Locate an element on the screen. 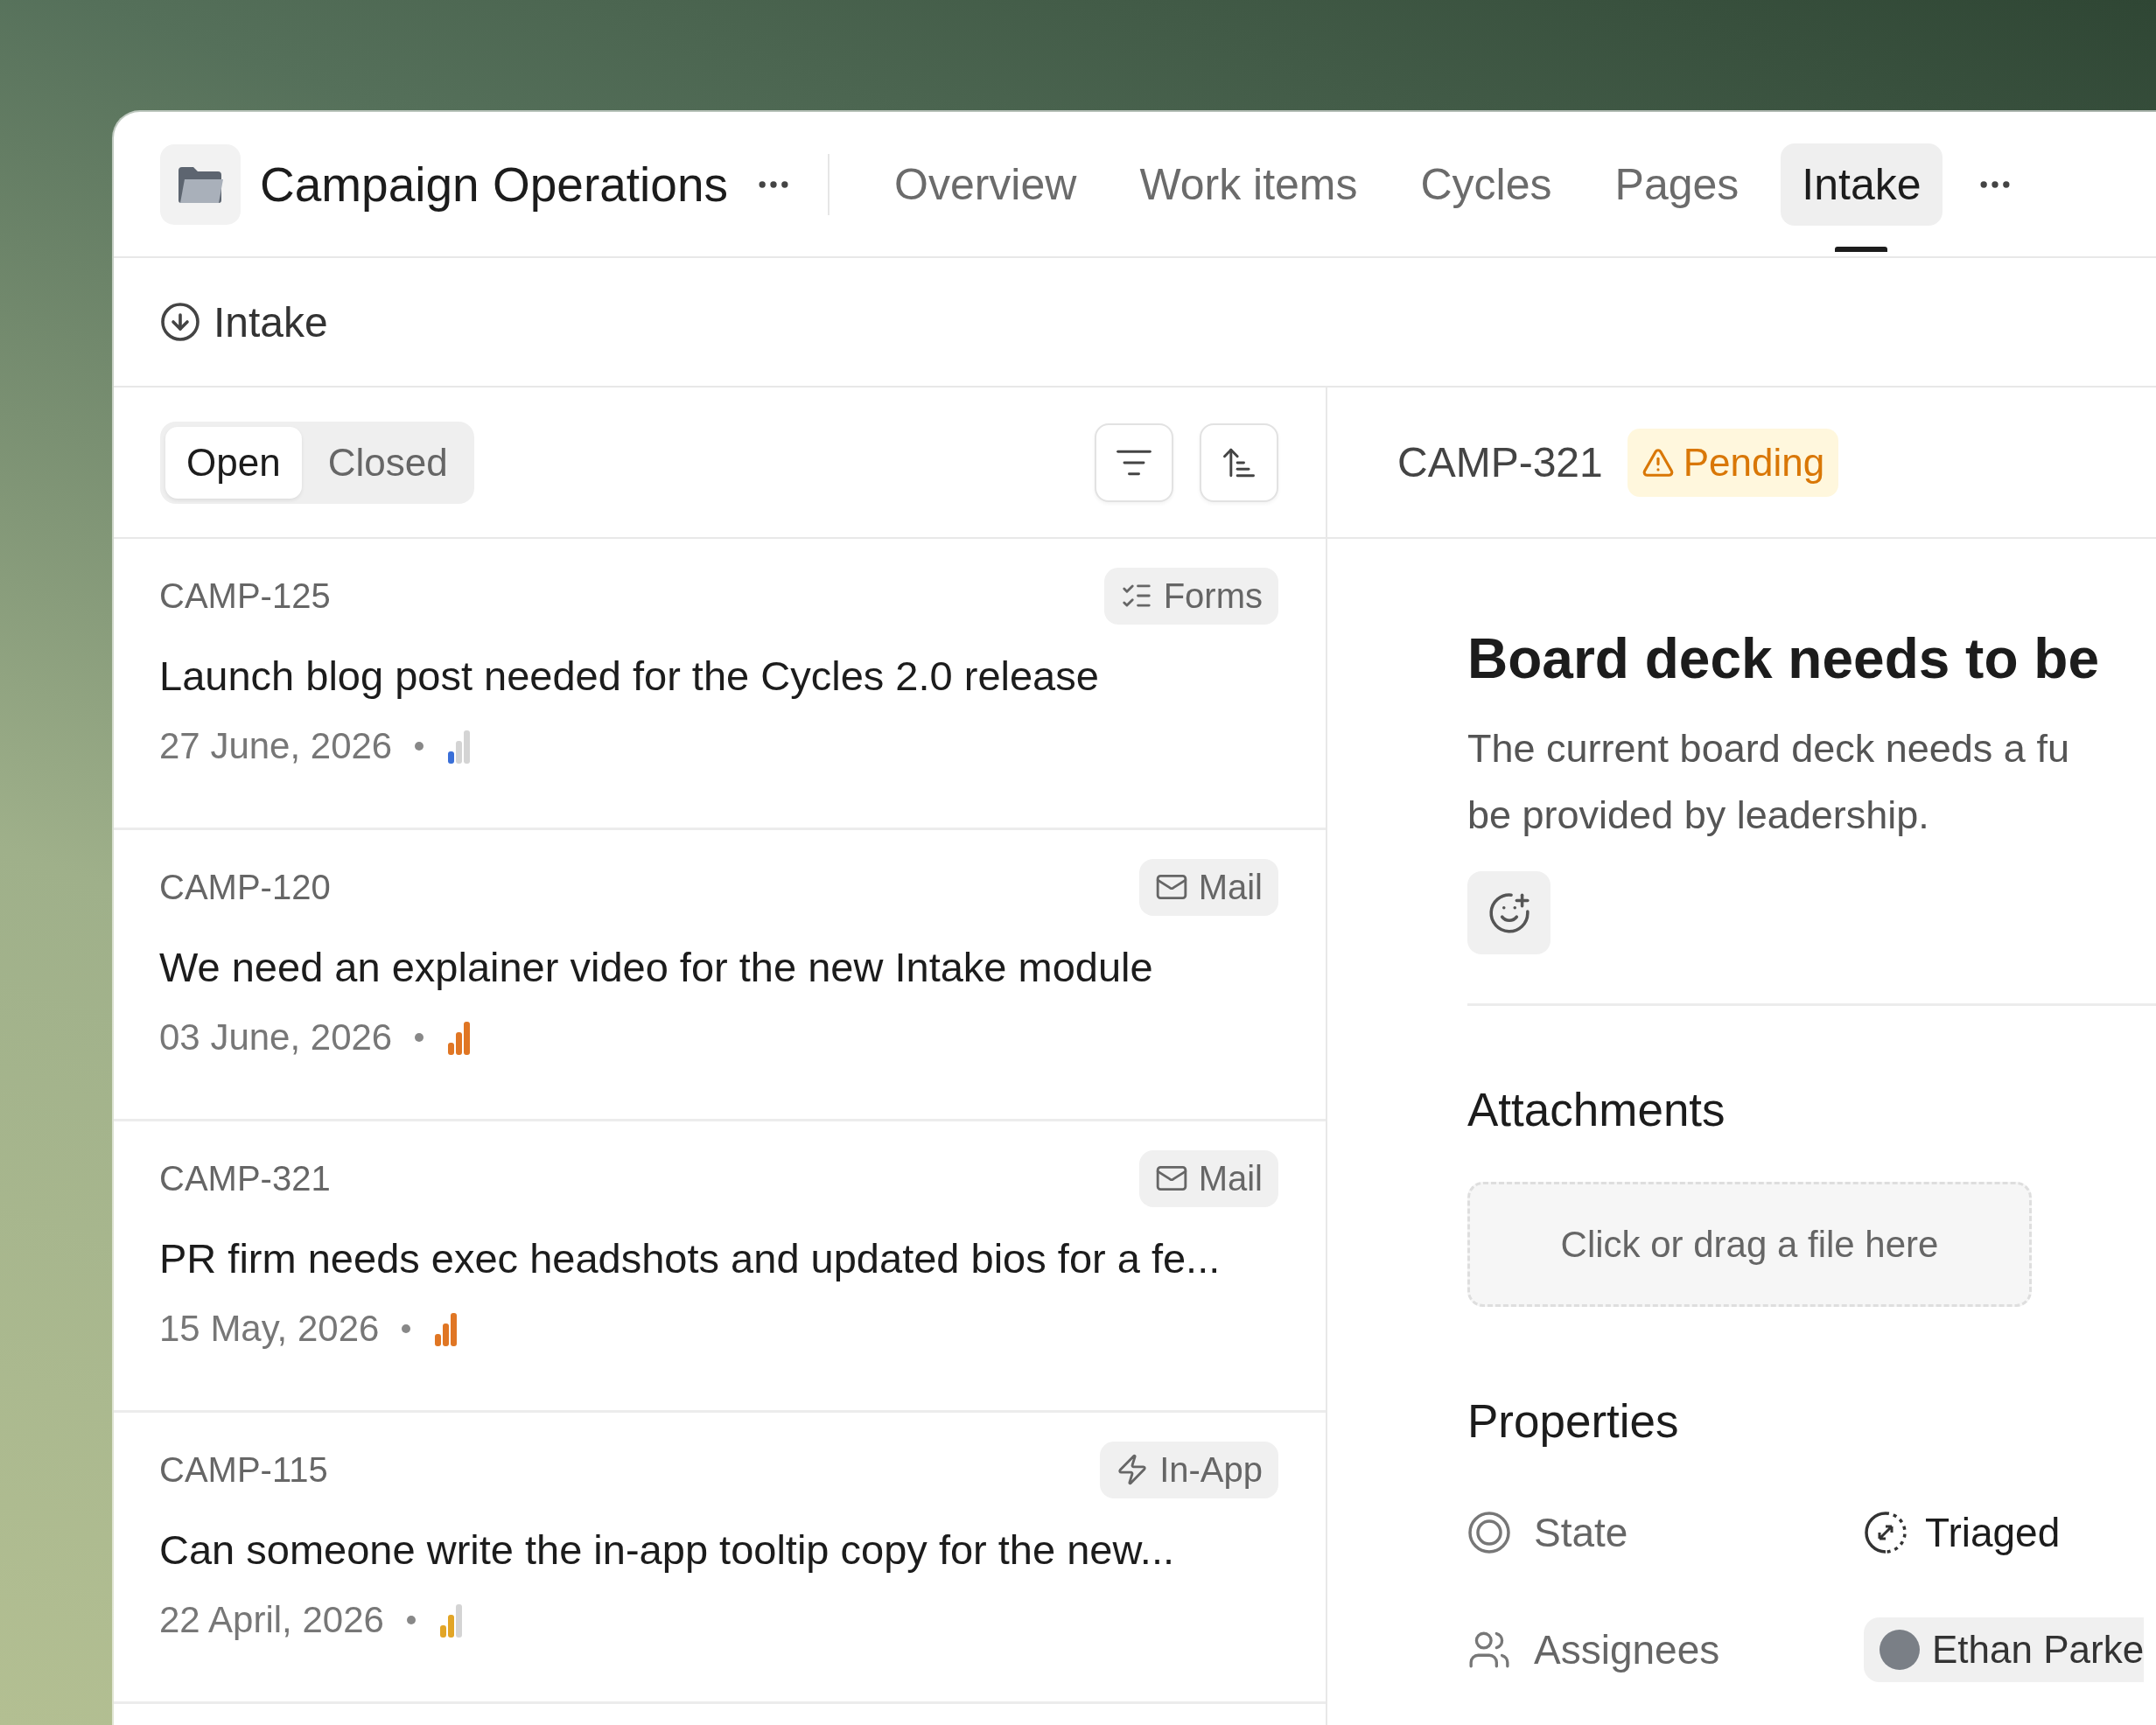 This screenshot has height=1725, width=2156. item-id: CAMP-115 is located at coordinates (243, 1469).